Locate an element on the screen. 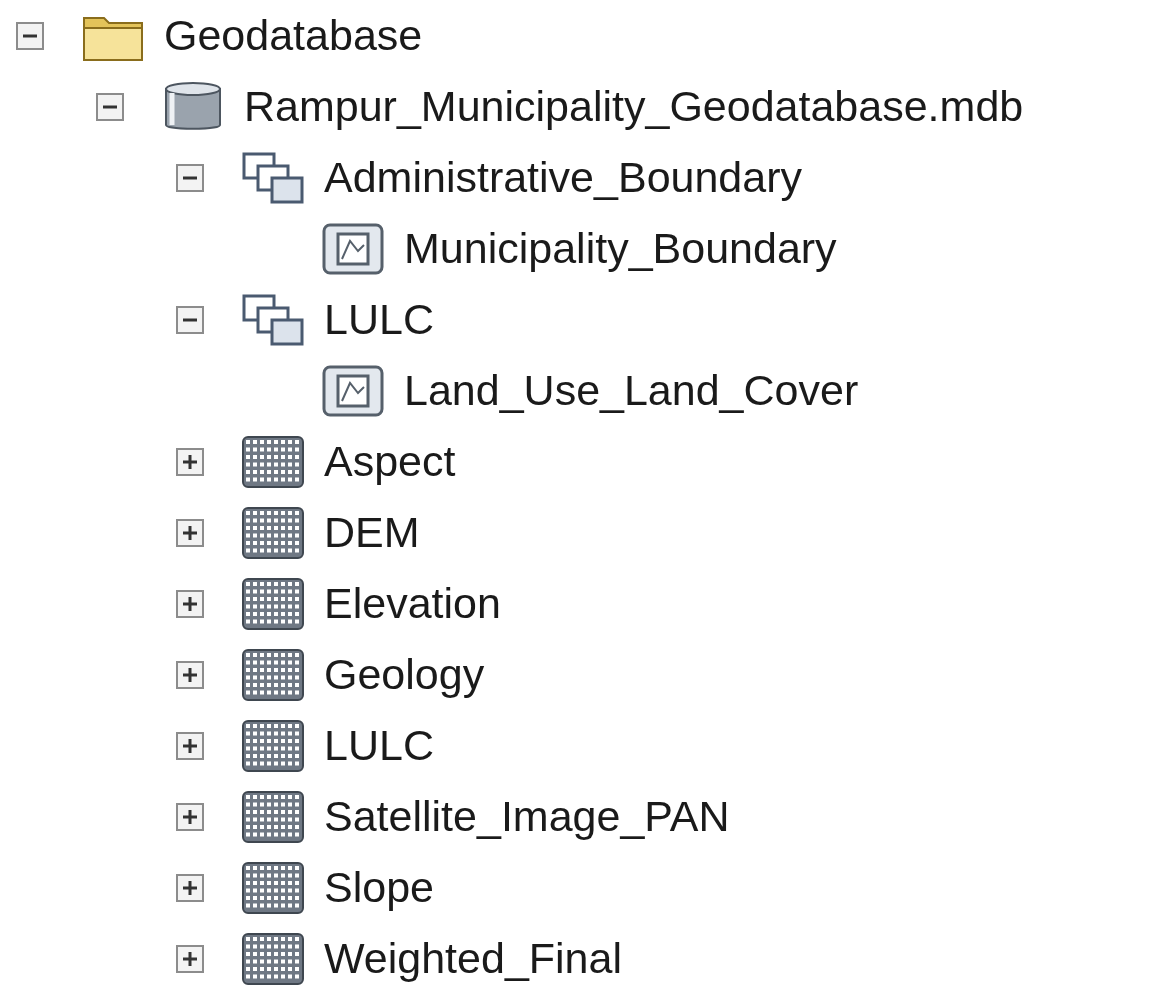 This screenshot has width=1149, height=992. tree-item: Aspect is located at coordinates (390, 461).